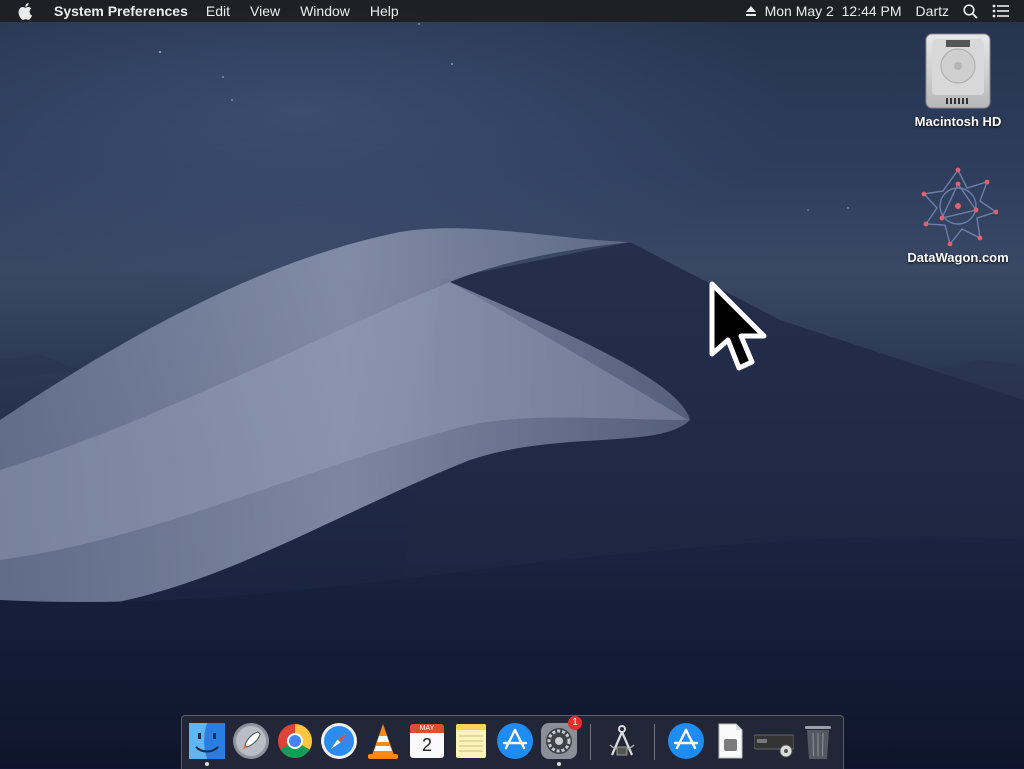  I want to click on dock-document, so click(730, 741).